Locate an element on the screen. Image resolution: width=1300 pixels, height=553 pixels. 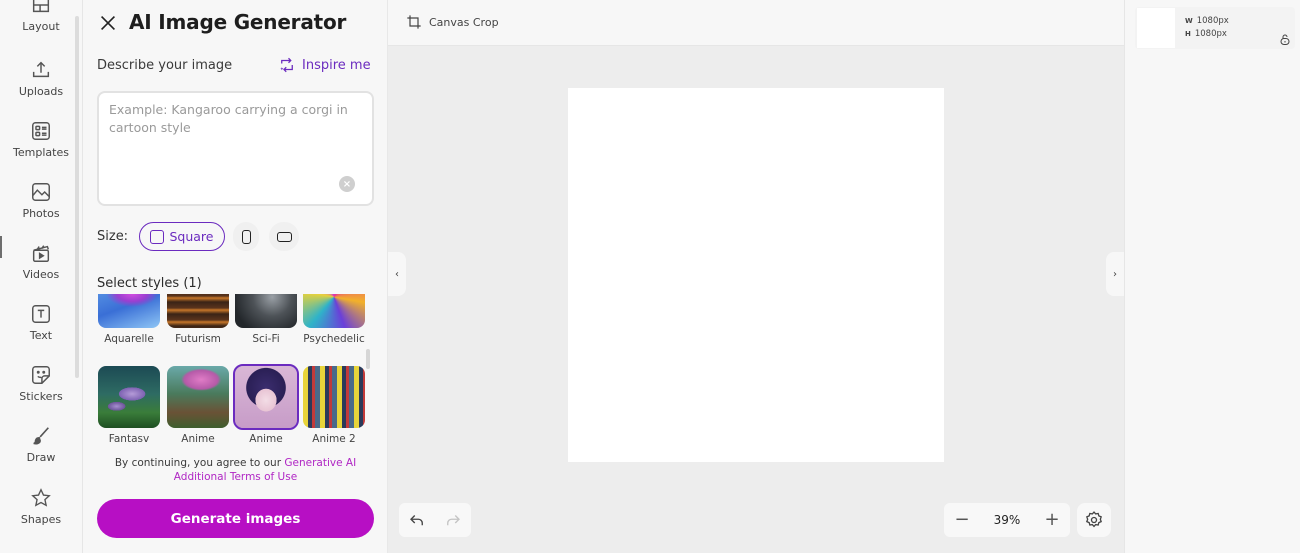
landscape-icon is located at coordinates (284, 236).